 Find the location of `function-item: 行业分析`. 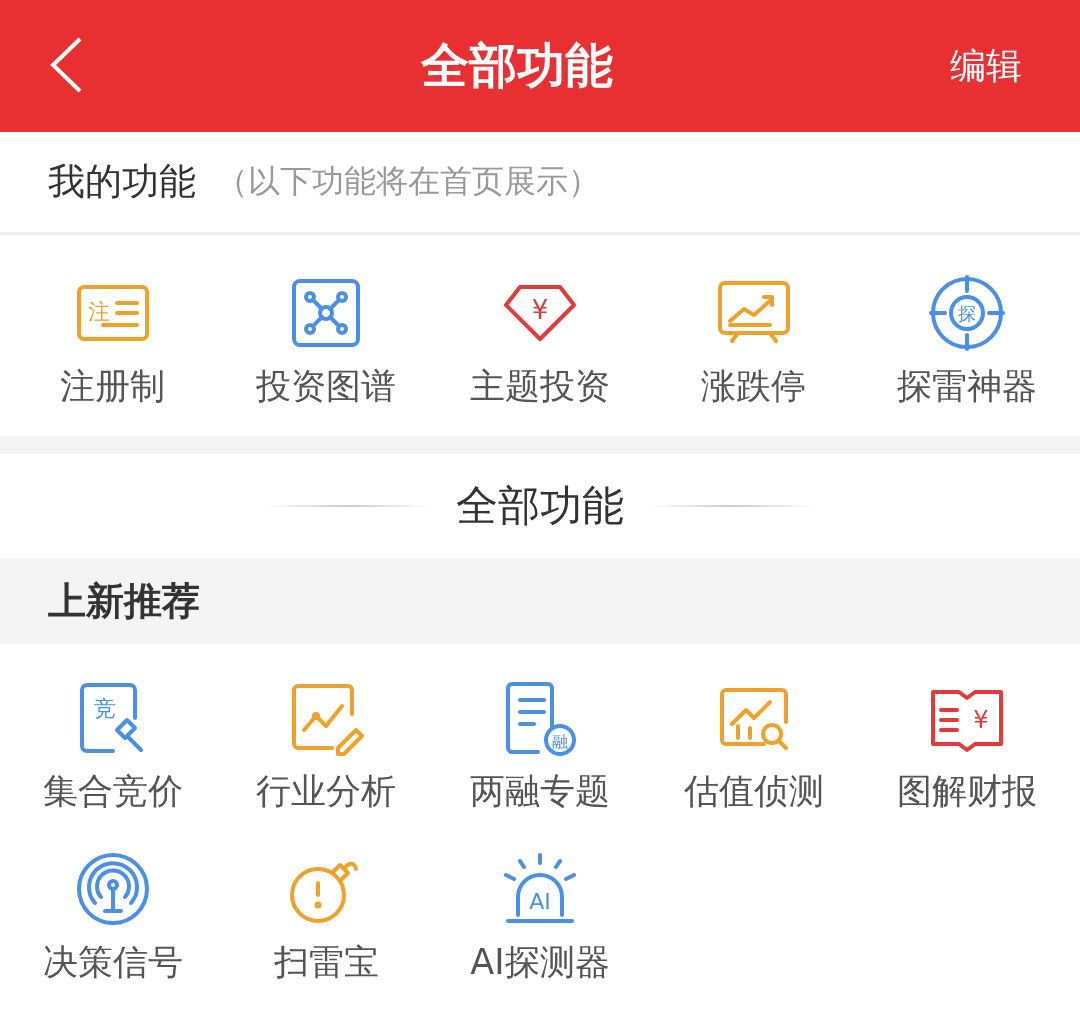

function-item: 行业分析 is located at coordinates (326, 746).